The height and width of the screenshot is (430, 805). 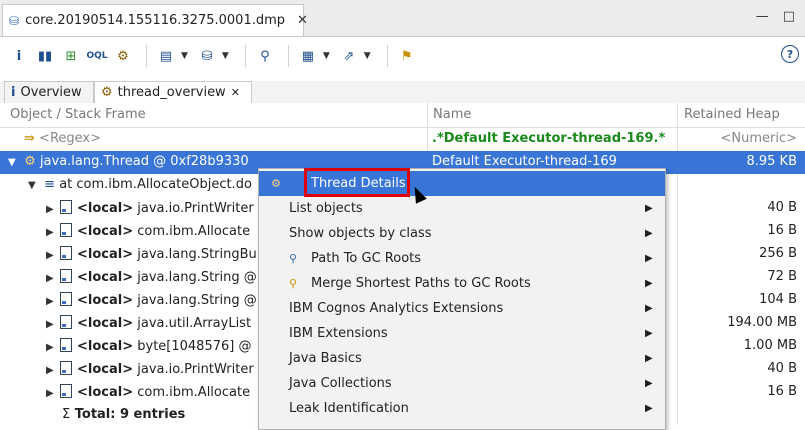 I want to click on stack-frame: at com.ibm.AllocateObject.do, so click(x=155, y=184).